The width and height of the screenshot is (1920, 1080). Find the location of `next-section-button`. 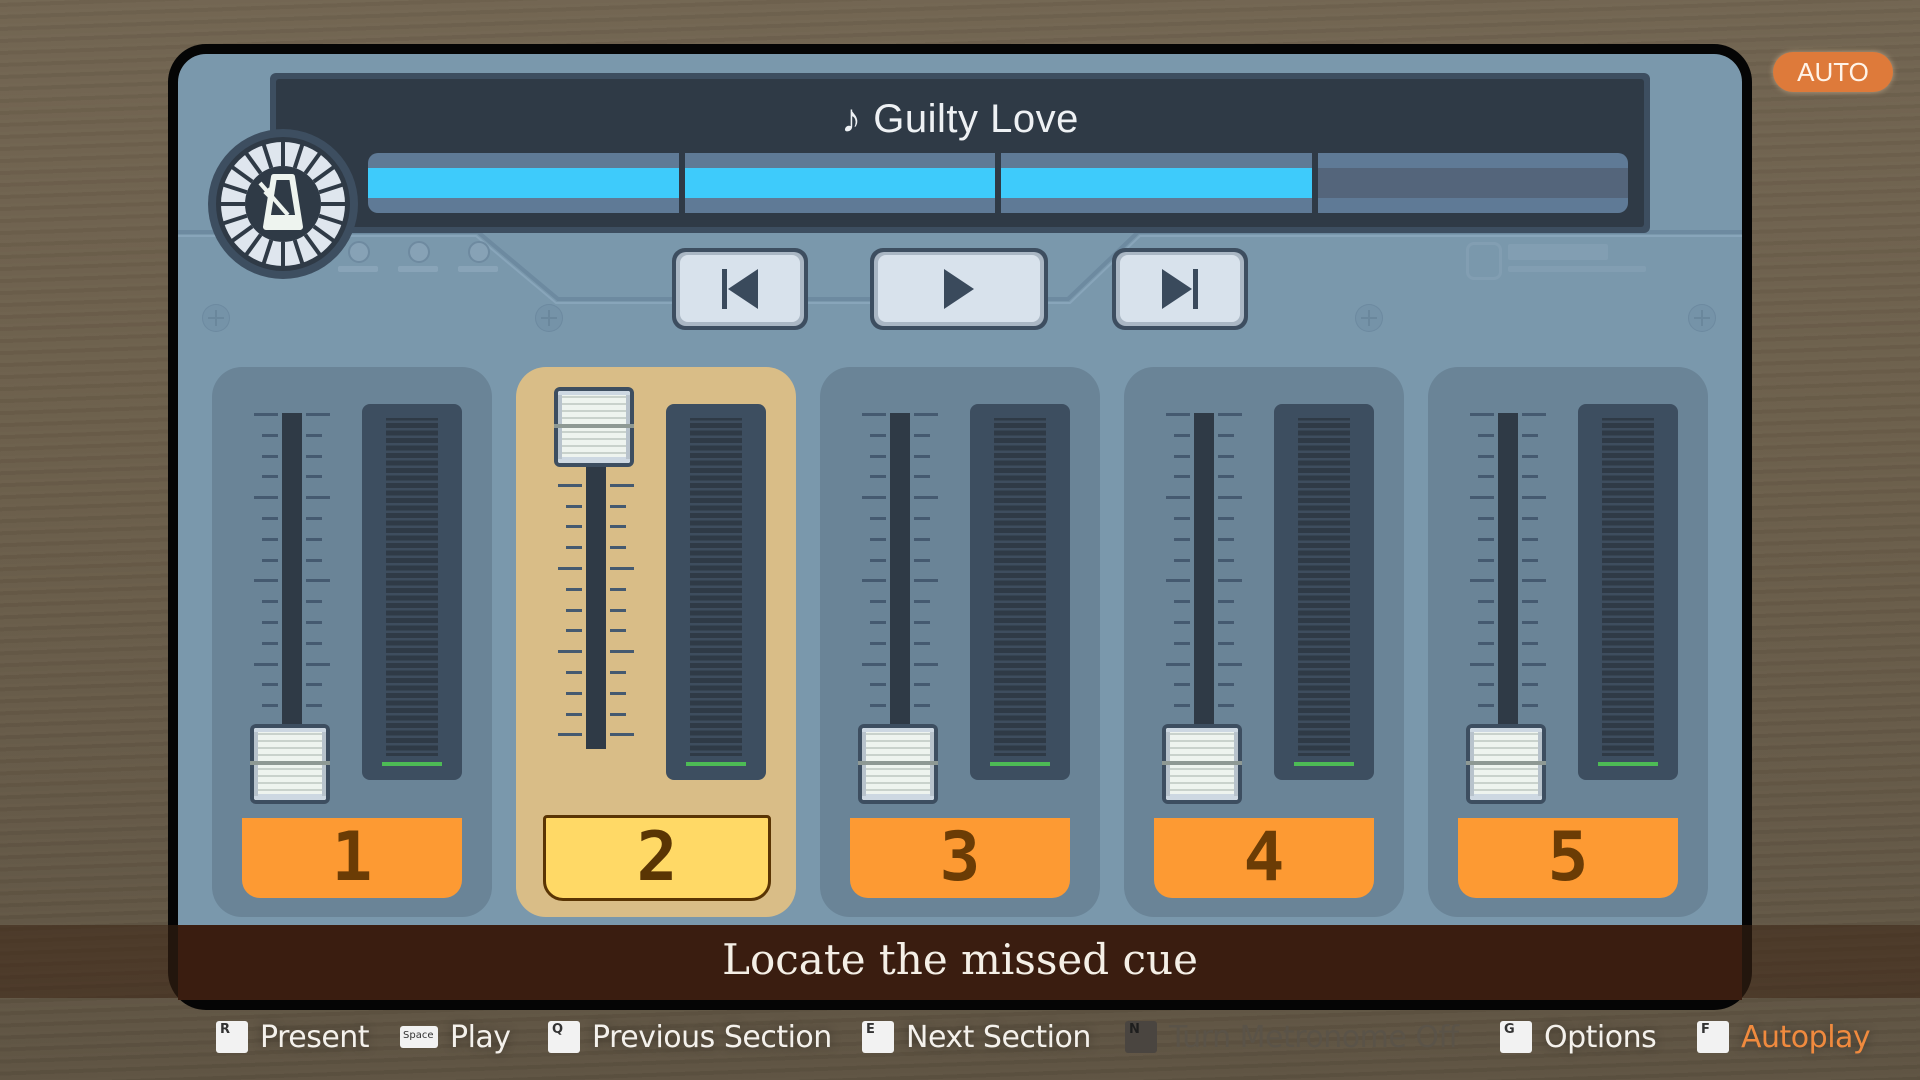

next-section-button is located at coordinates (1180, 289).